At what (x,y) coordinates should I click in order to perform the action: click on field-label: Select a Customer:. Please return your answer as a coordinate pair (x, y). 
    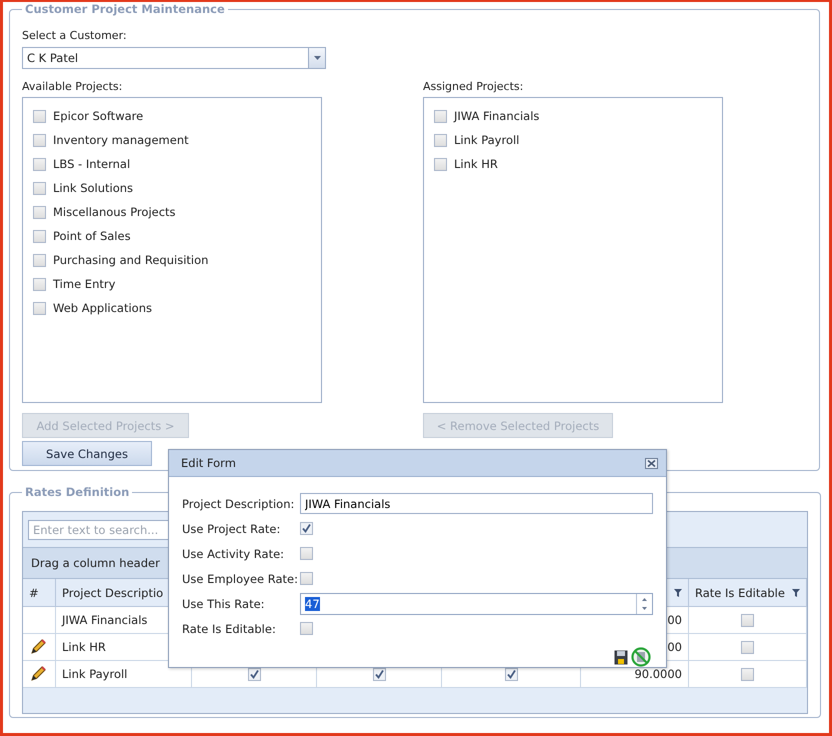
    Looking at the image, I should click on (75, 36).